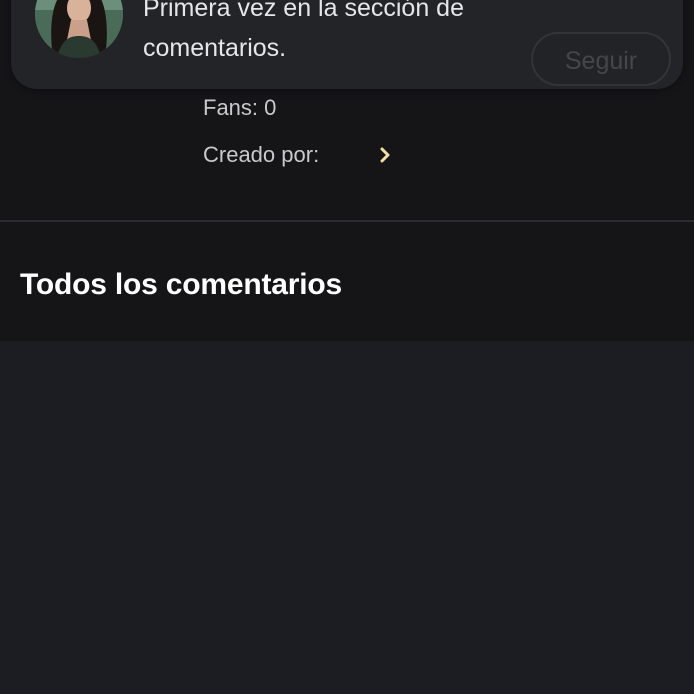 The height and width of the screenshot is (694, 694). Describe the element at coordinates (601, 59) in the screenshot. I see `follow-button: Seguir` at that location.